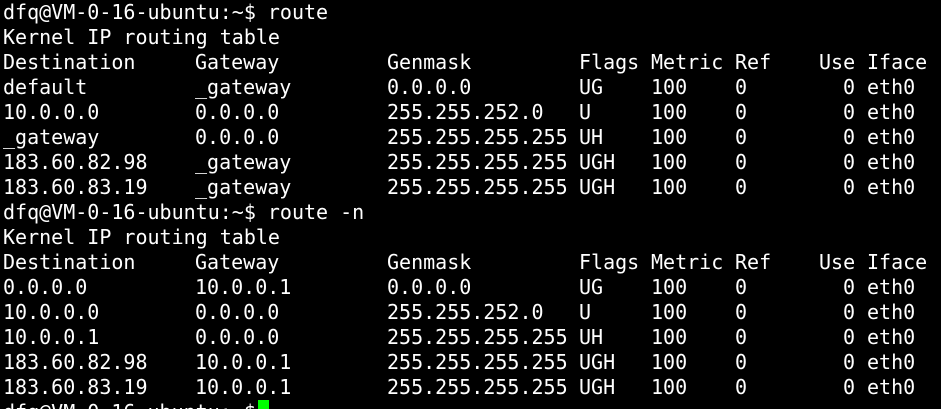 The width and height of the screenshot is (941, 409). Describe the element at coordinates (45, 87) in the screenshot. I see `cell-destination: default` at that location.